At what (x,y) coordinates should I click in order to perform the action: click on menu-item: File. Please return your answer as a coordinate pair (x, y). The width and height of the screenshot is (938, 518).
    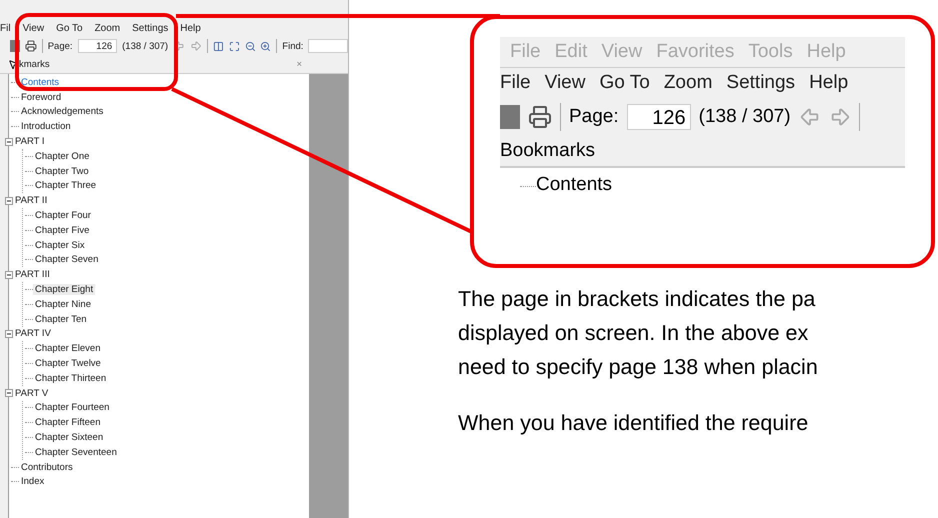
    Looking at the image, I should click on (515, 83).